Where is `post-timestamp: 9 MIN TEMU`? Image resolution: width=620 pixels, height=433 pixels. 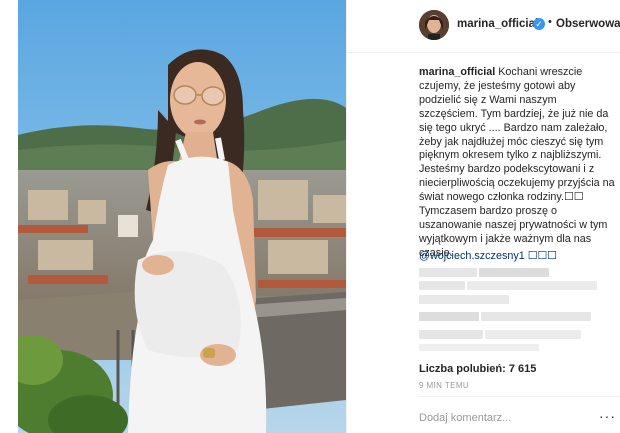 post-timestamp: 9 MIN TEMU is located at coordinates (444, 385).